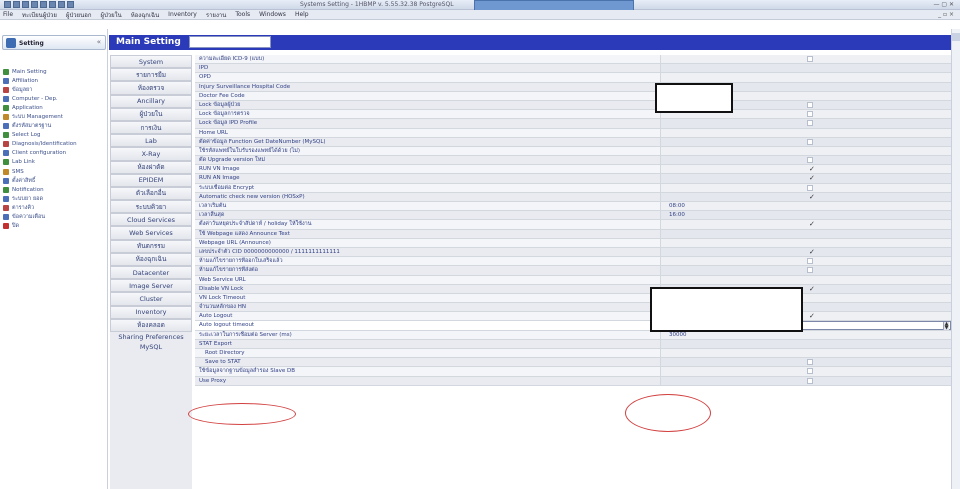  What do you see at coordinates (230, 42) in the screenshot?
I see `header-search-input` at bounding box center [230, 42].